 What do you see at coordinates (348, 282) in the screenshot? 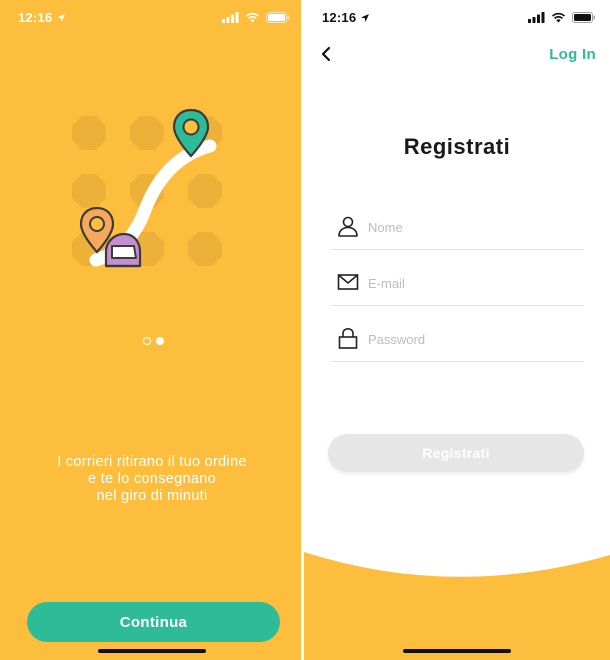
I see `envelope-icon` at bounding box center [348, 282].